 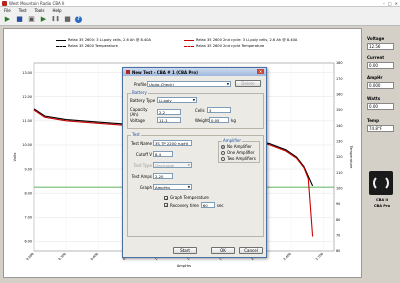 What do you see at coordinates (380, 106) in the screenshot?
I see `watts-value: 0.00` at bounding box center [380, 106].